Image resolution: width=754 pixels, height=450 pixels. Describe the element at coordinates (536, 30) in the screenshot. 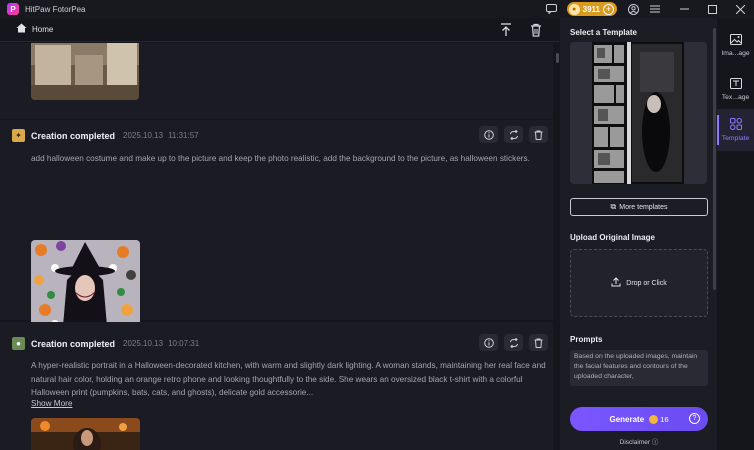

I see `trash-icon` at that location.